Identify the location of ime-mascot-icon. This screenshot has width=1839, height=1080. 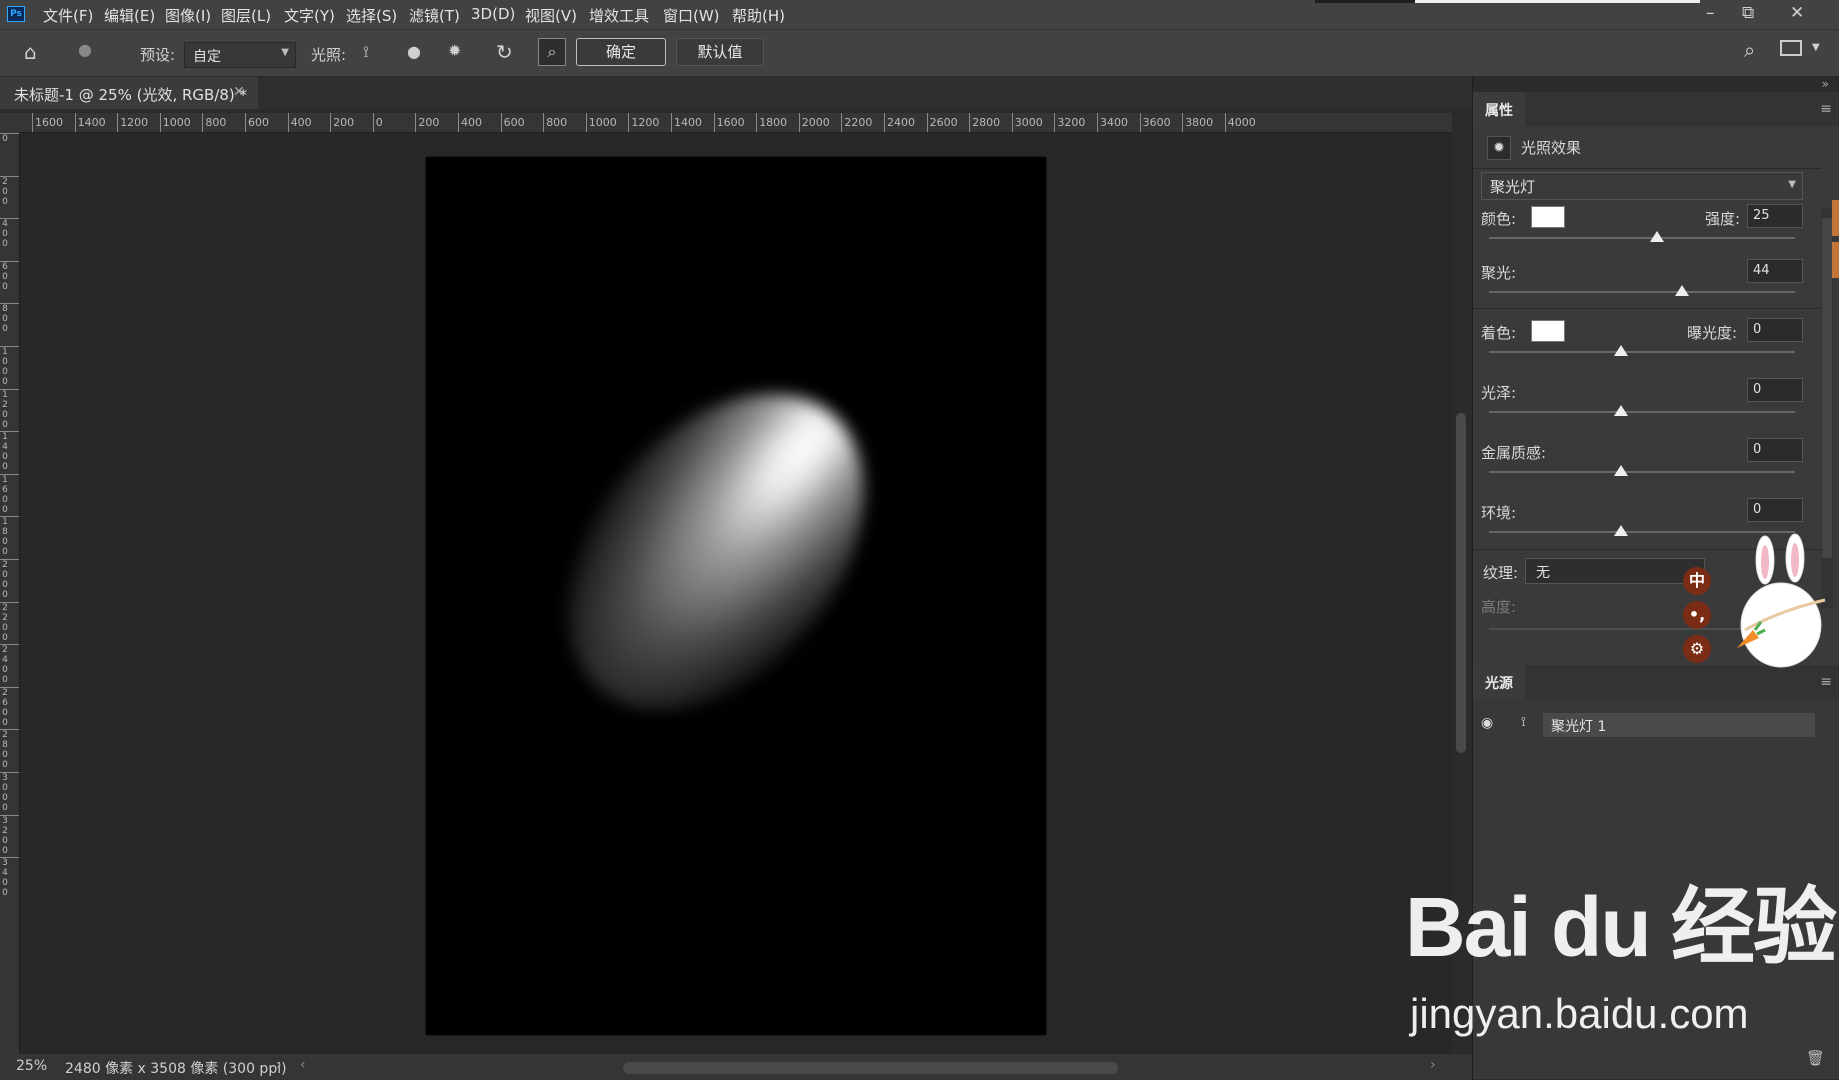
(1781, 600).